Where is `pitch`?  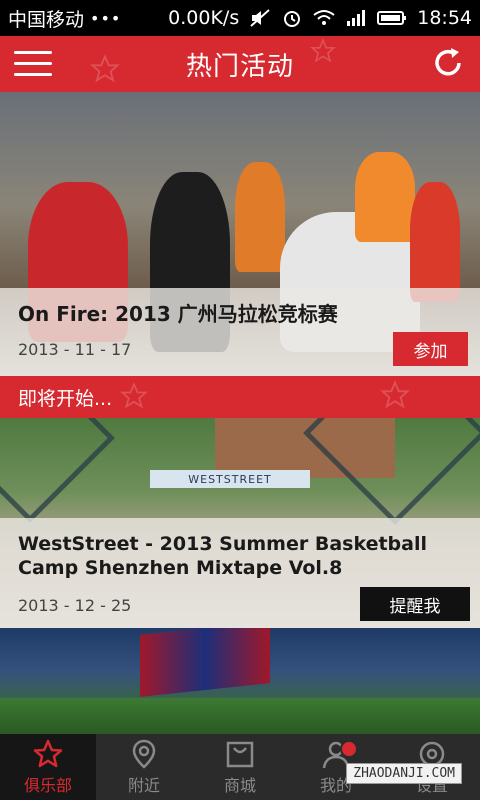
pitch is located at coordinates (240, 716).